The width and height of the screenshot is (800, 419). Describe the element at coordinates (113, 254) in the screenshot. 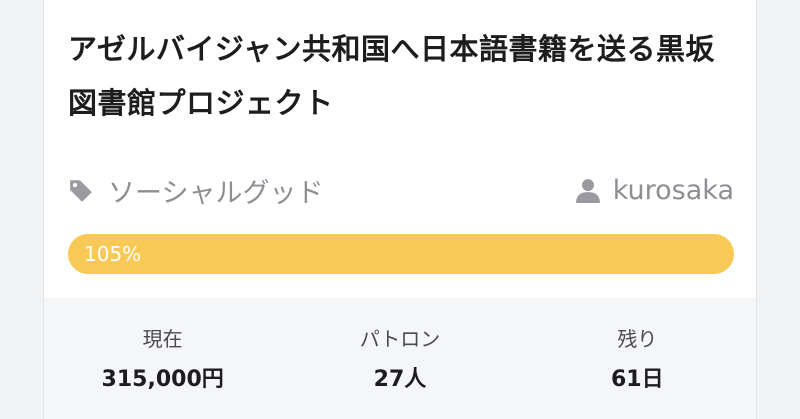

I see `progress-percent: 105%` at that location.